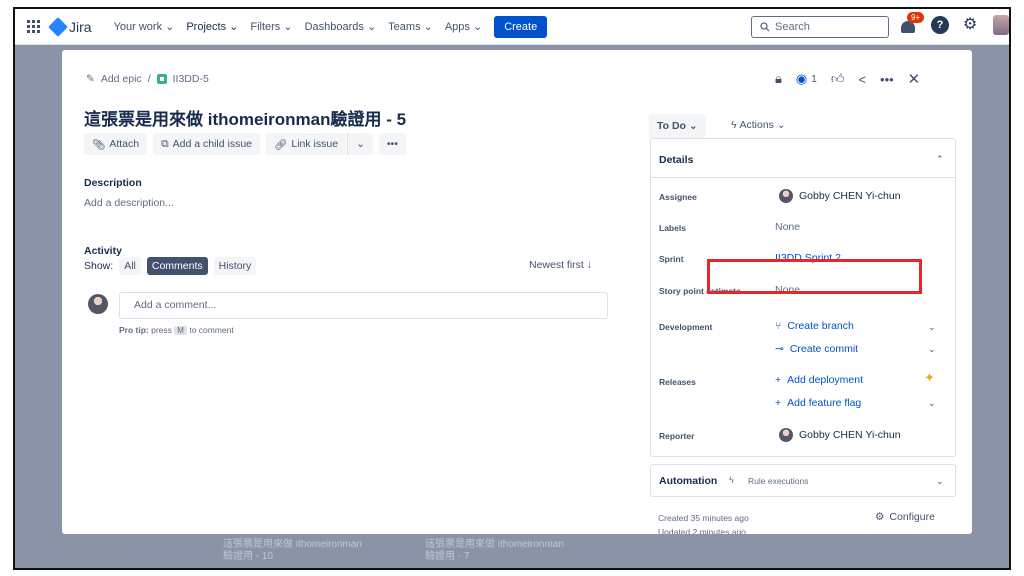  Describe the element at coordinates (820, 27) in the screenshot. I see `search-input: Search` at that location.